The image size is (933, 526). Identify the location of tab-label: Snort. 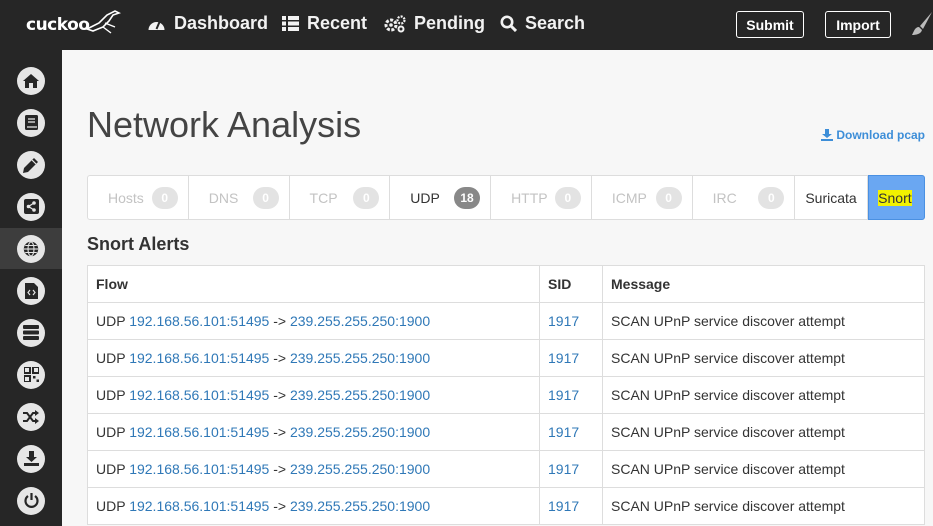
(895, 197).